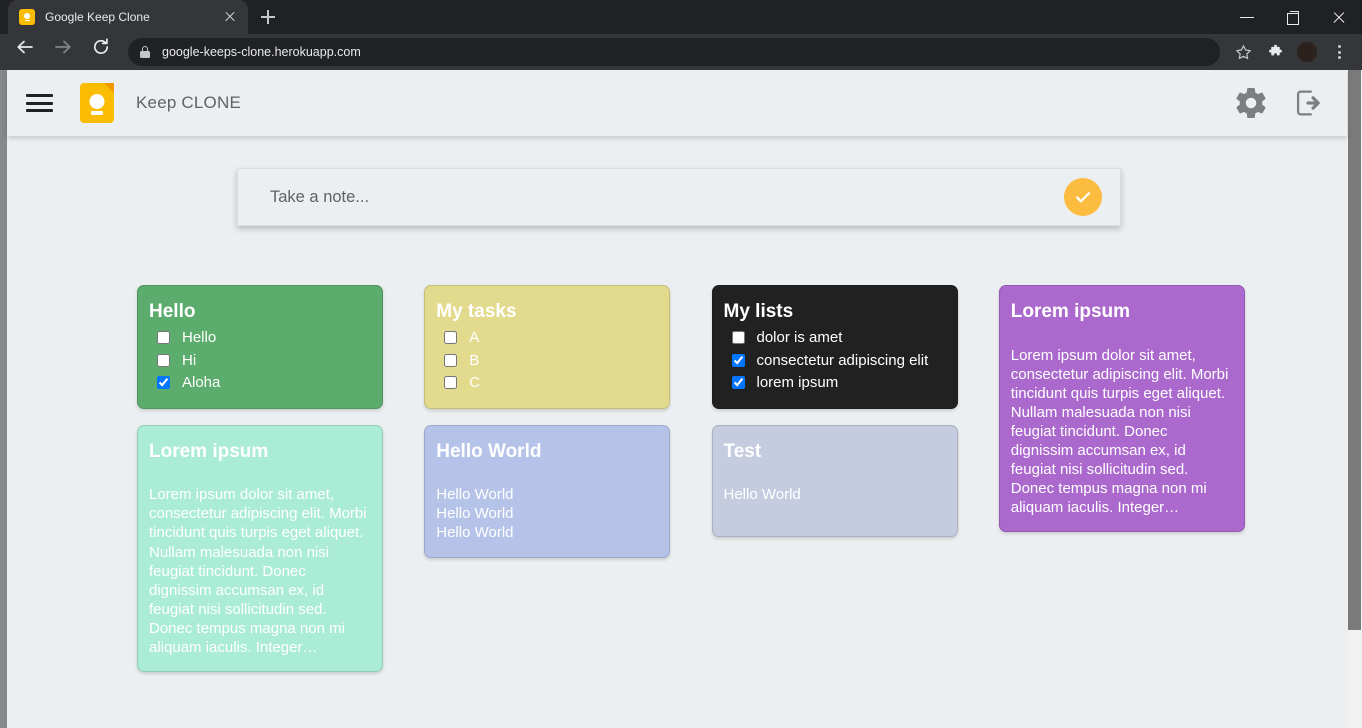 This screenshot has width=1362, height=728. I want to click on note-checklist: Hello Hi Aloha, so click(258, 360).